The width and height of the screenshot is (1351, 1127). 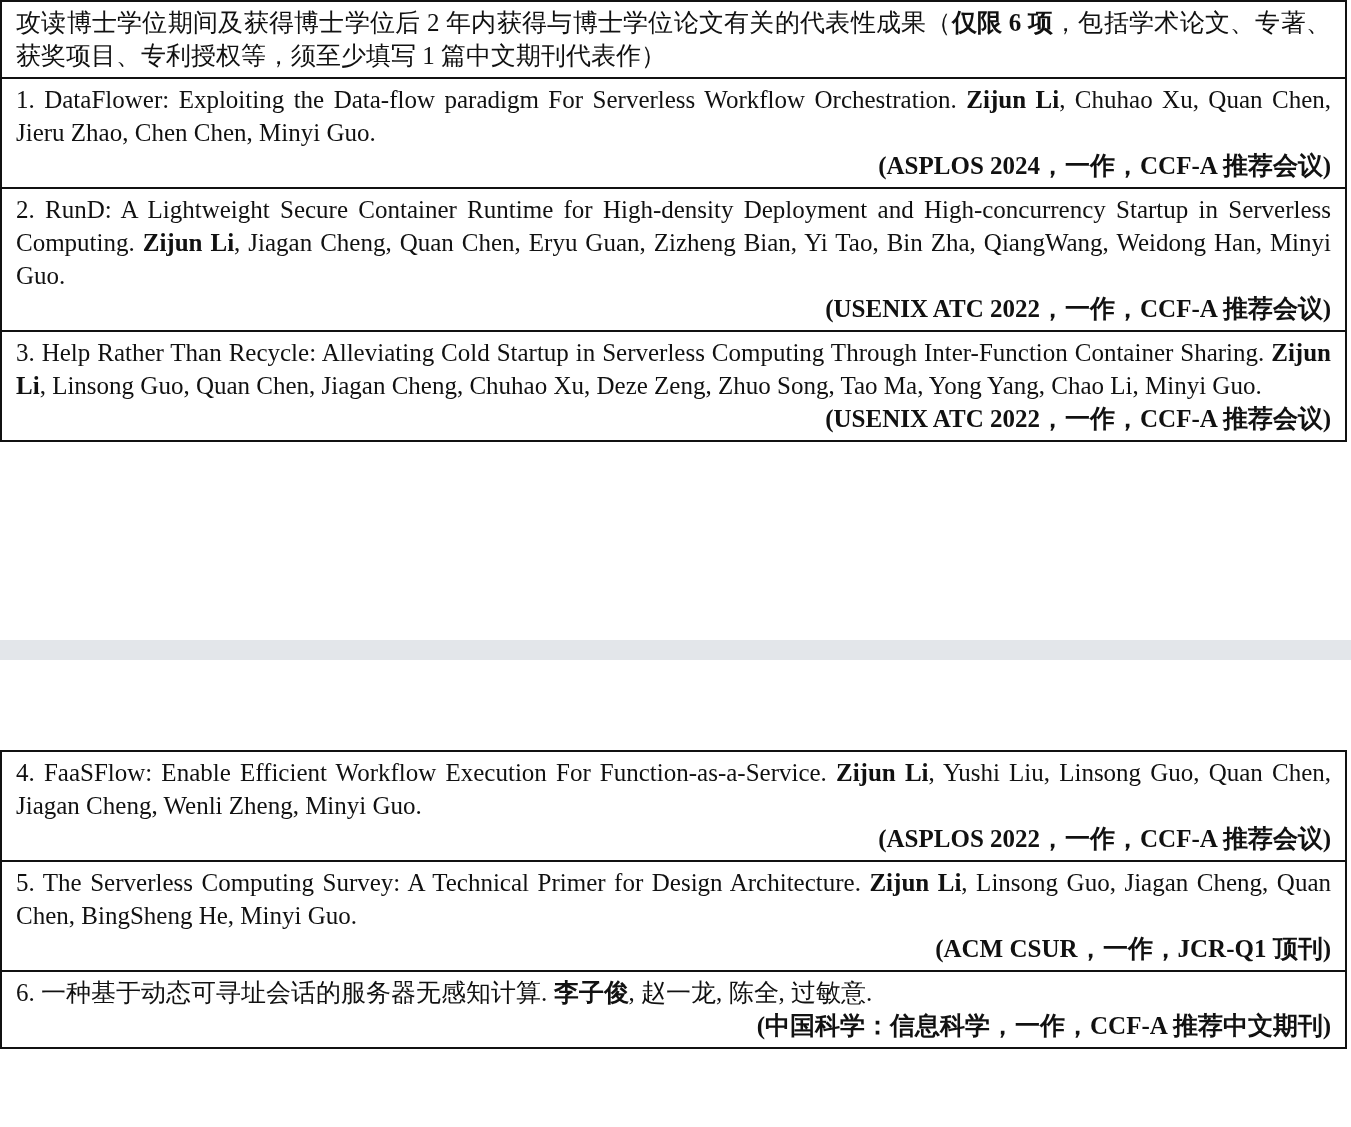 What do you see at coordinates (673, 369) in the screenshot?
I see `publication-entry: 3. Help Rather Than Recycle: Alleviating Cold Startup in Serverless Computing Through Inter-Function Container Sharing. Zijun Li, Linsong Guo, Quan Chen, Jiagan Cheng, Chuhao Xu, Deze Zeng, Zhuo Song, Tao Ma, Yong Yang, Chao Li, Minyi Guo.` at bounding box center [673, 369].